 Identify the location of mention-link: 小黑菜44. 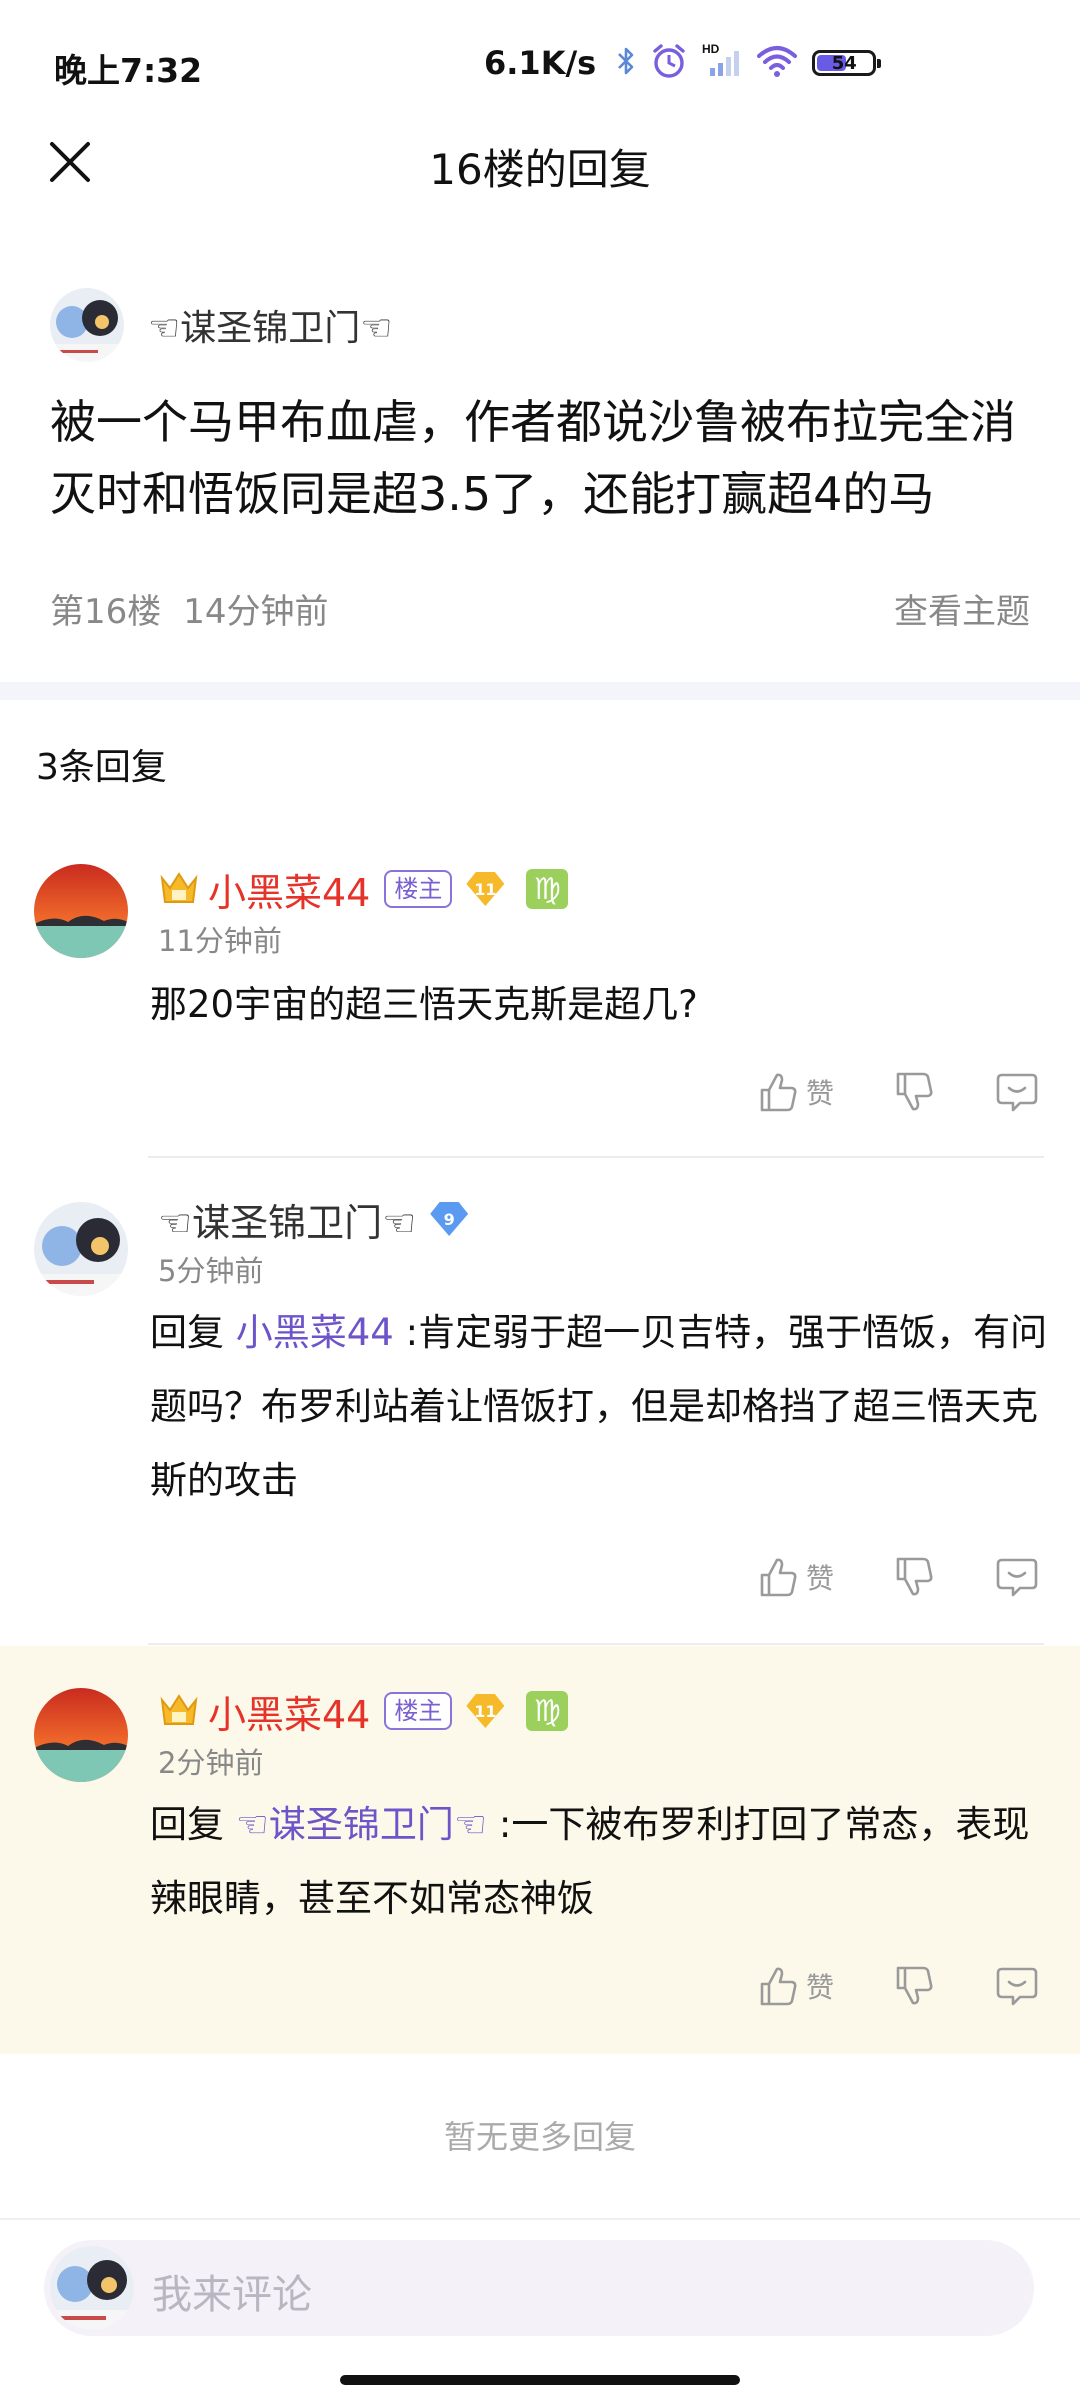
(315, 1332).